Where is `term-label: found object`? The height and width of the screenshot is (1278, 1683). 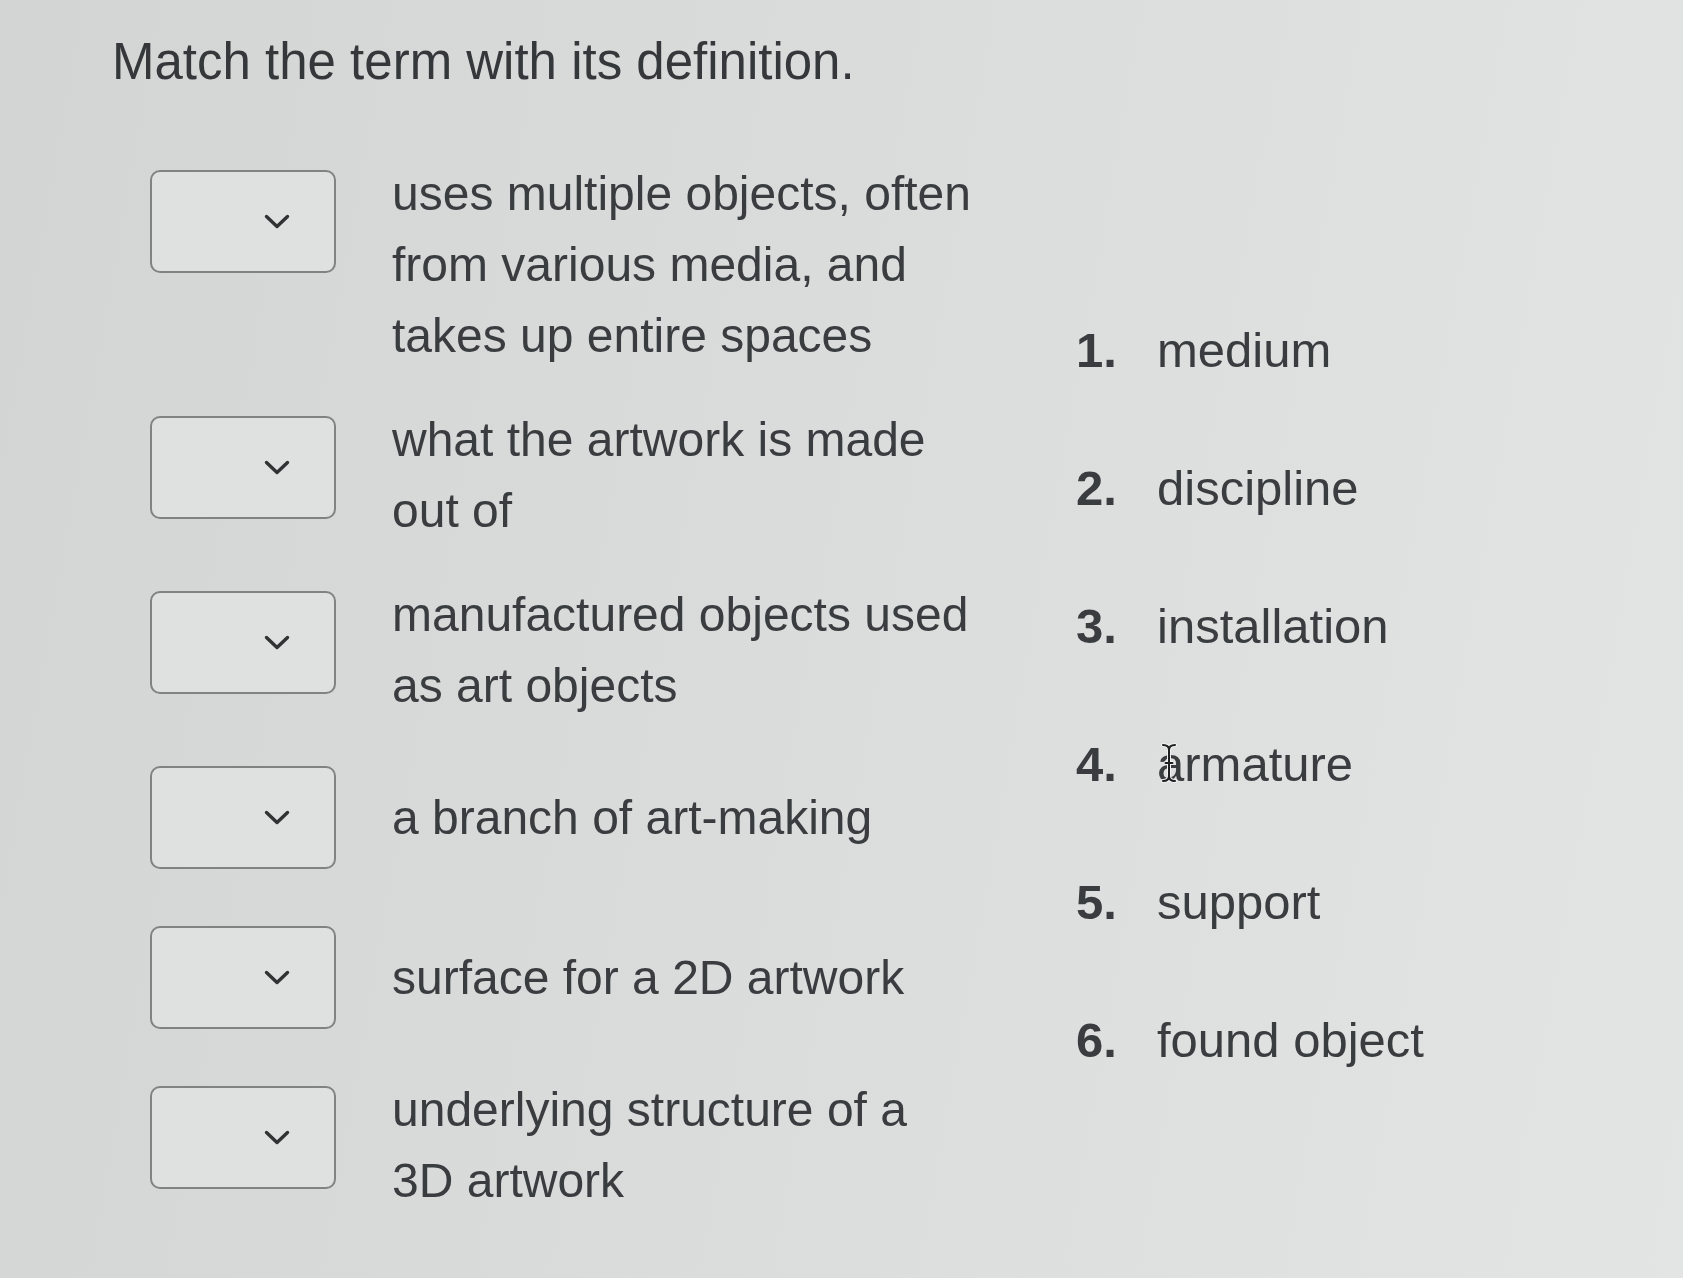
term-label: found object is located at coordinates (1290, 1040).